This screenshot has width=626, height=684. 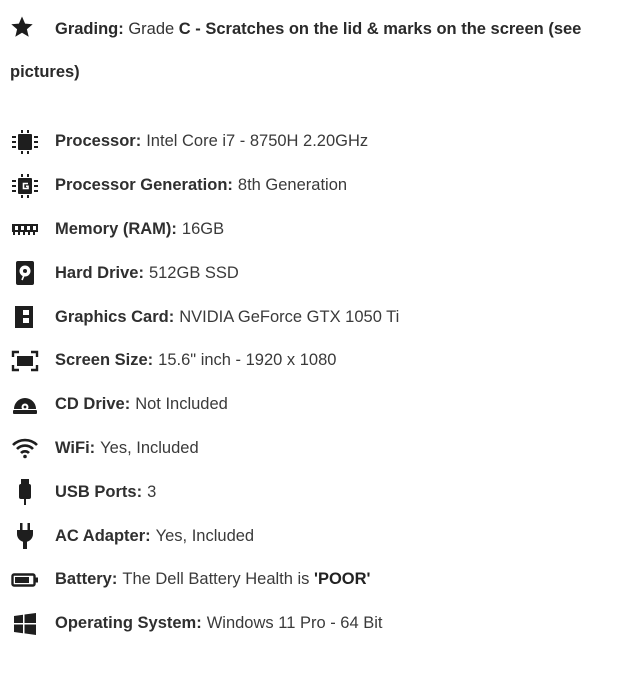 I want to click on spec-ac-adapter: AC Adapter: Yes, Included, so click(x=310, y=536).